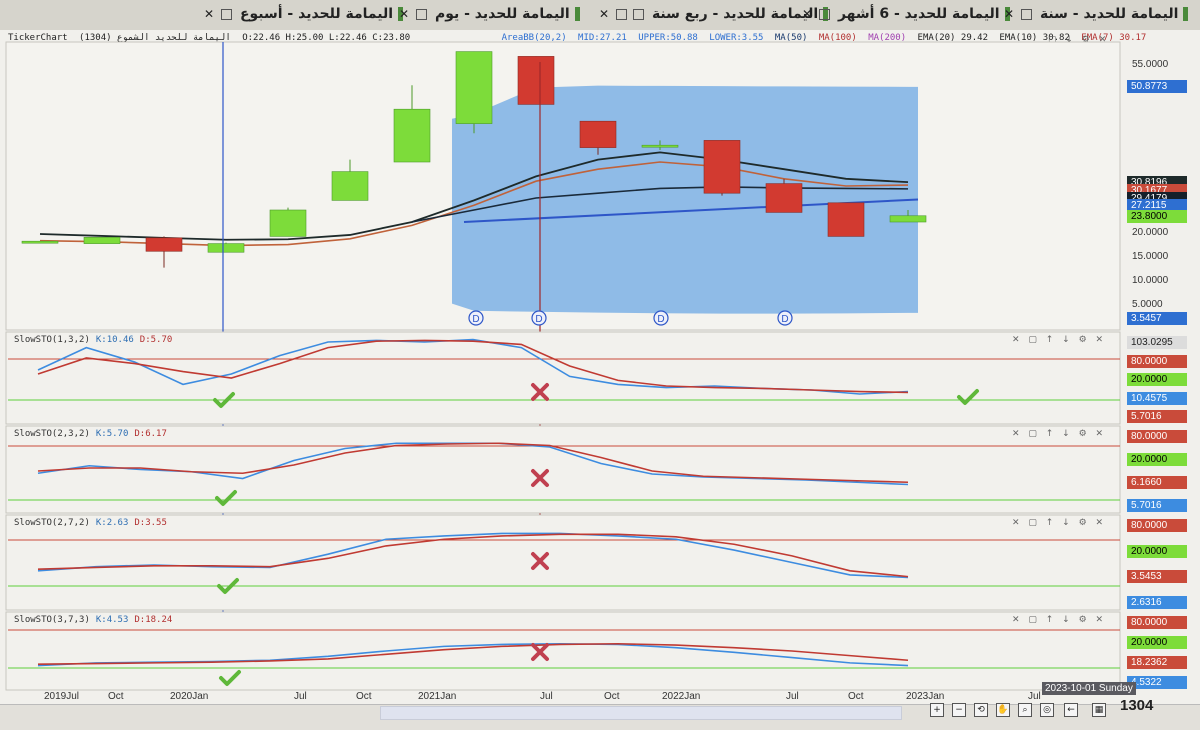  What do you see at coordinates (837, 38) in the screenshot?
I see `ma100-label: MA(100)` at bounding box center [837, 38].